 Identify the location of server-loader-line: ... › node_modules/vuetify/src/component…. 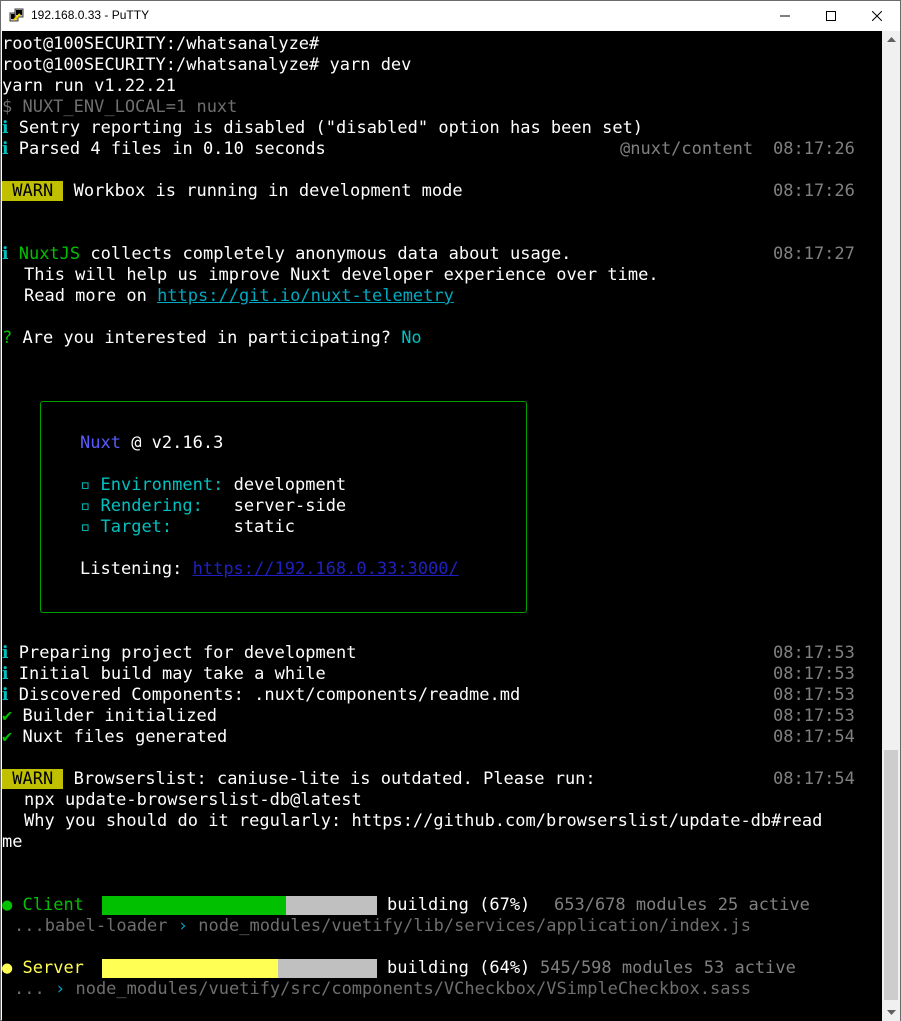
(382, 989).